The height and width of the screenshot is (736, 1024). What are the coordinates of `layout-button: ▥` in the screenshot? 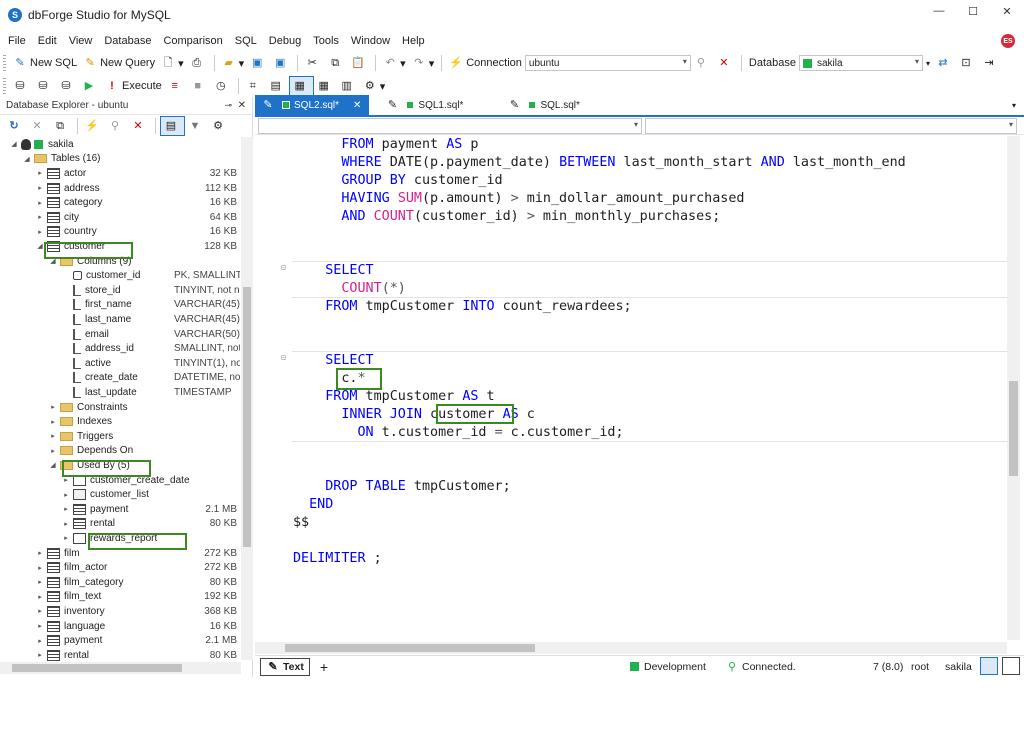 It's located at (348, 86).